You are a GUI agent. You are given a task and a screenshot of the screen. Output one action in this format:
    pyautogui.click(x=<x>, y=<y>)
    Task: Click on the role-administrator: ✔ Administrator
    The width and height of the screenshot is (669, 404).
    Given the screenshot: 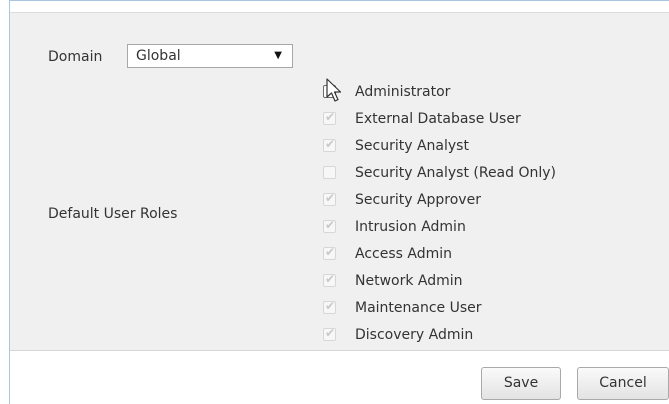 What is the action you would take?
    pyautogui.click(x=438, y=91)
    